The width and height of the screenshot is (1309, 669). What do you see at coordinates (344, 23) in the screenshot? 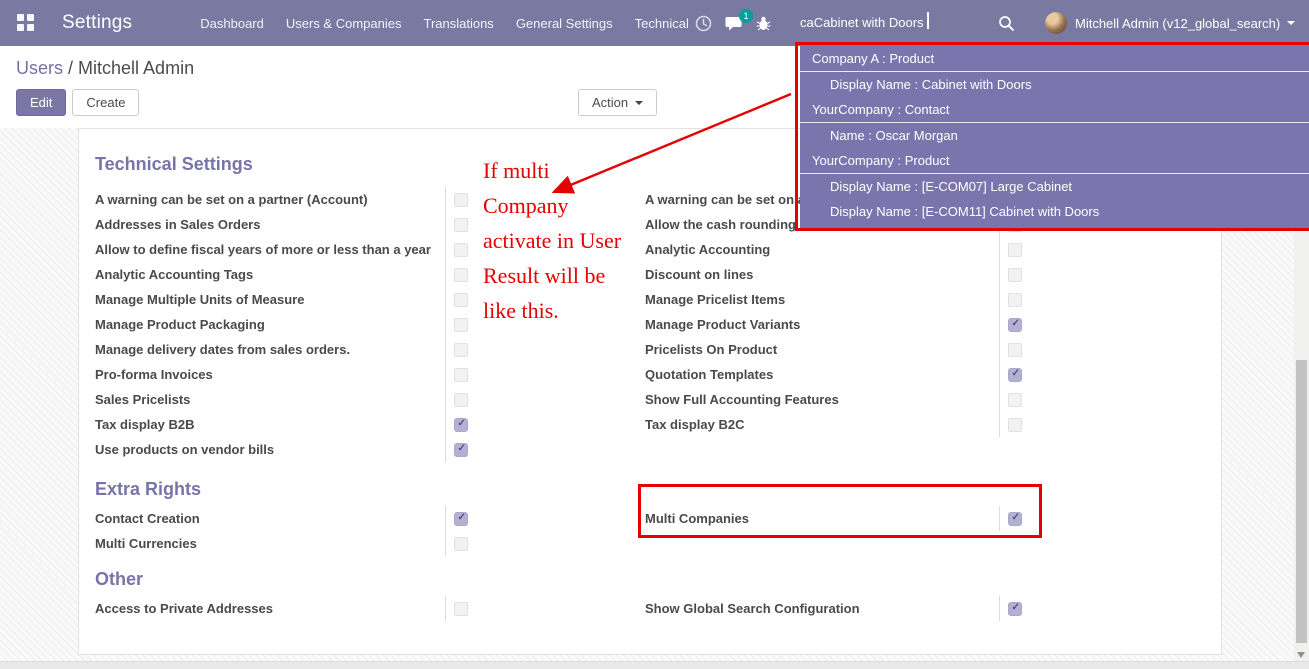
I see `nav-item-users-companies: Users & Companies` at bounding box center [344, 23].